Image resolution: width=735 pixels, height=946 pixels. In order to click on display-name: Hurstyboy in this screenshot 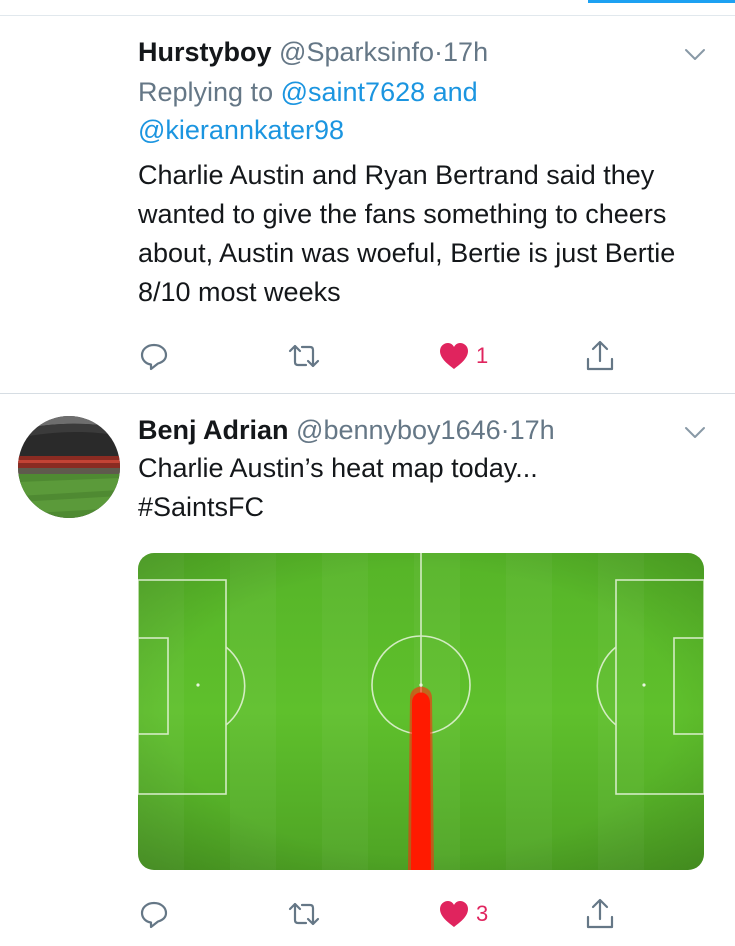, I will do `click(205, 52)`.